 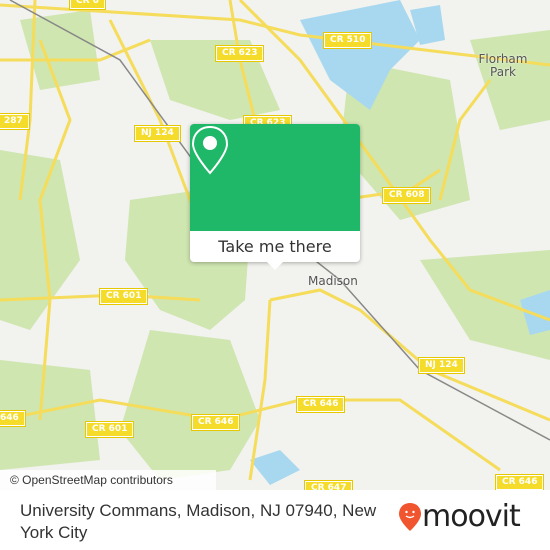 I want to click on place-label: Madison, so click(x=333, y=281).